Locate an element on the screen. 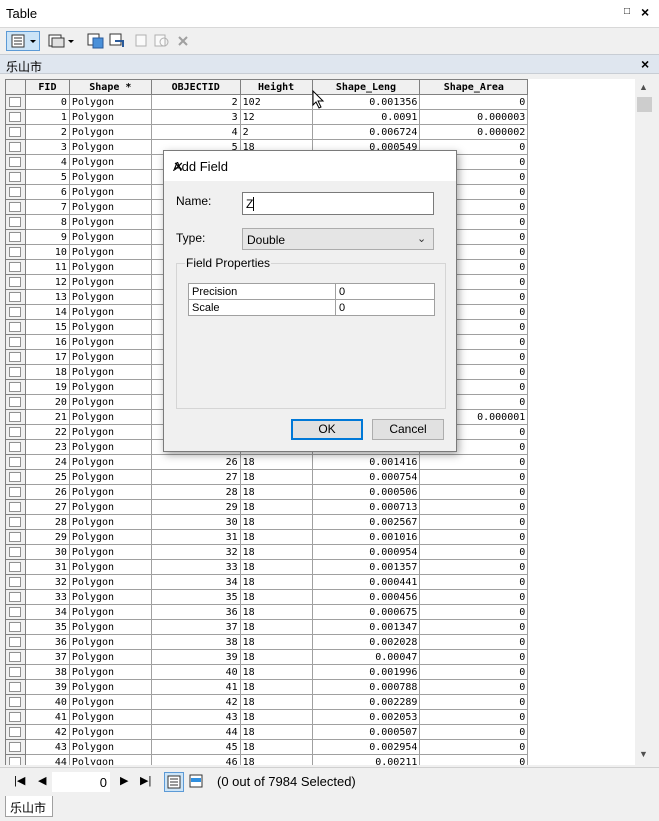  column-header-shape-leng: Shape_Leng is located at coordinates (366, 87).